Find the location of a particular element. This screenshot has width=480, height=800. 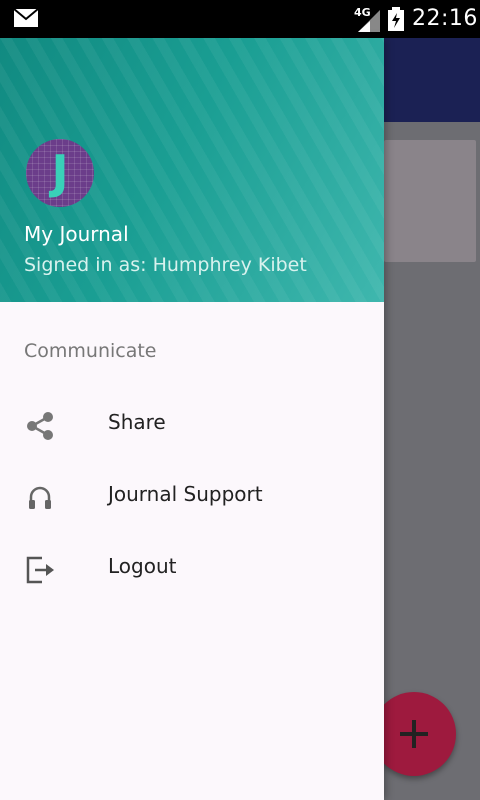

share-icon is located at coordinates (40, 426).